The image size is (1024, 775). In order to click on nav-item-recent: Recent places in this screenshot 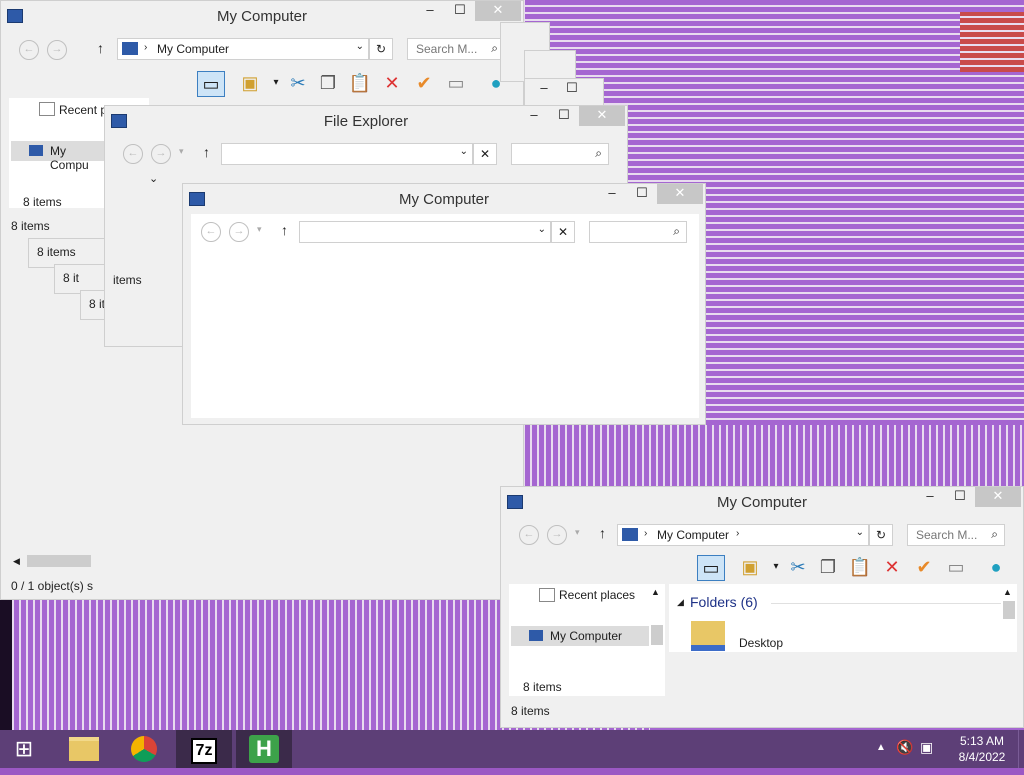, I will do `click(597, 595)`.